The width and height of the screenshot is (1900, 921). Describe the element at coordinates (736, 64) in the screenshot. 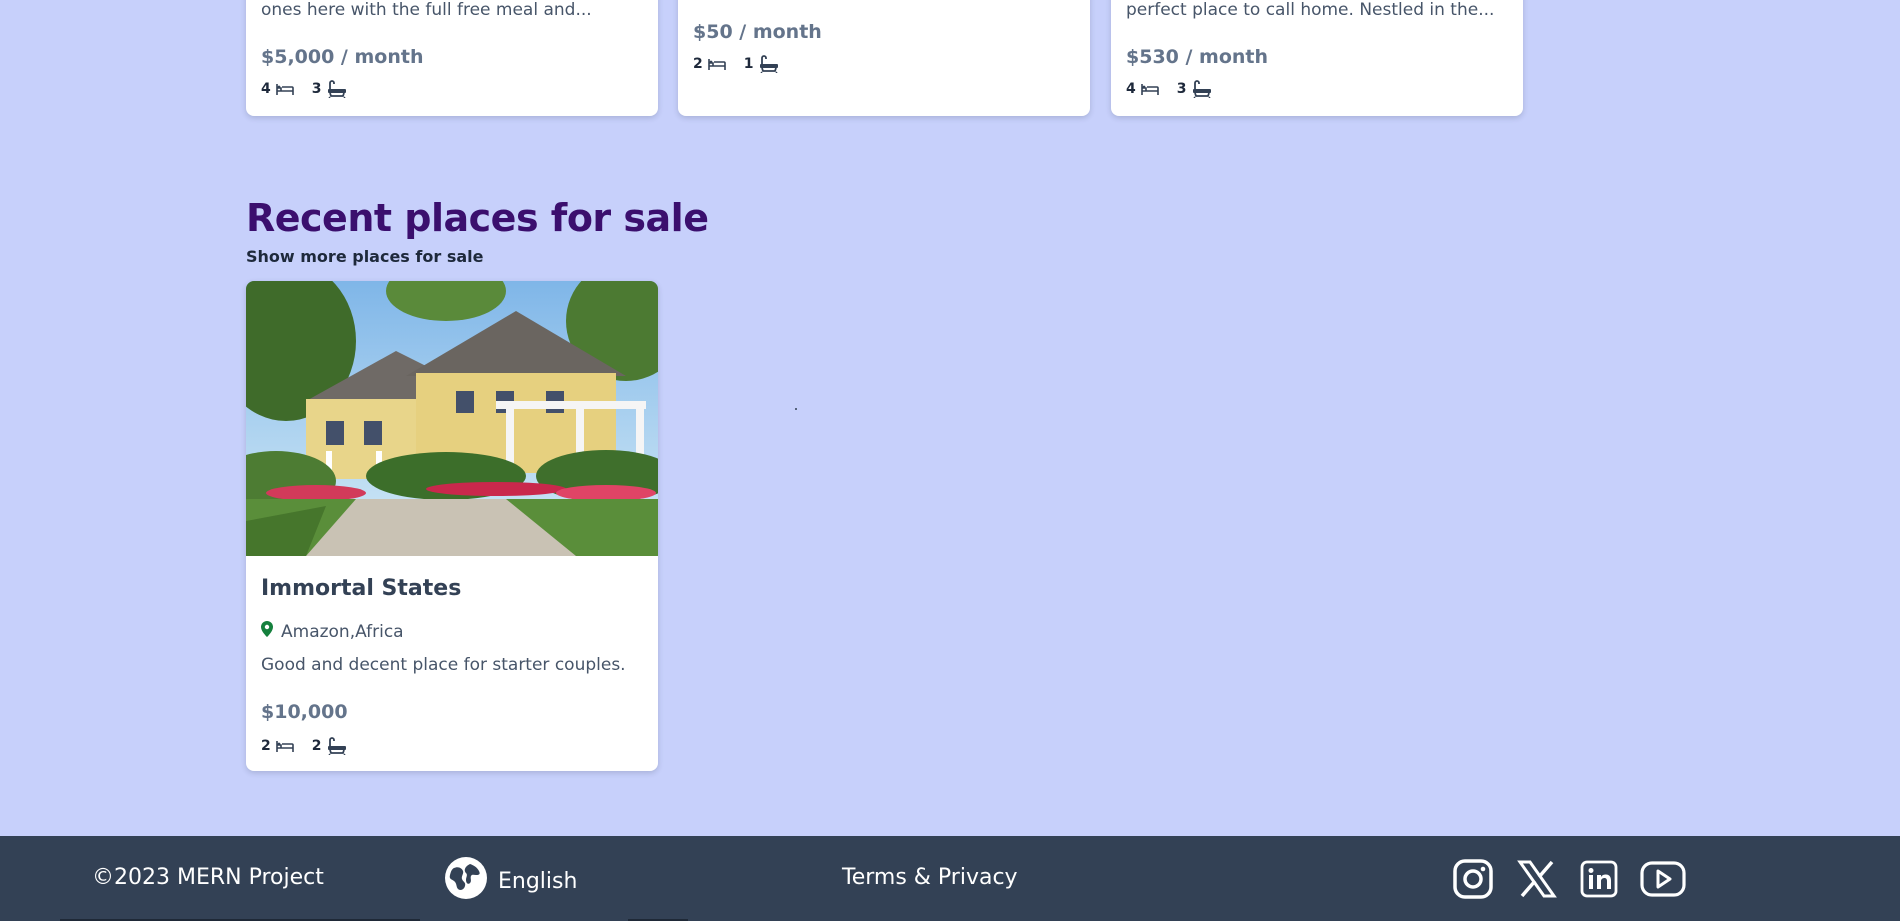

I see `listing-features: 2 1` at that location.